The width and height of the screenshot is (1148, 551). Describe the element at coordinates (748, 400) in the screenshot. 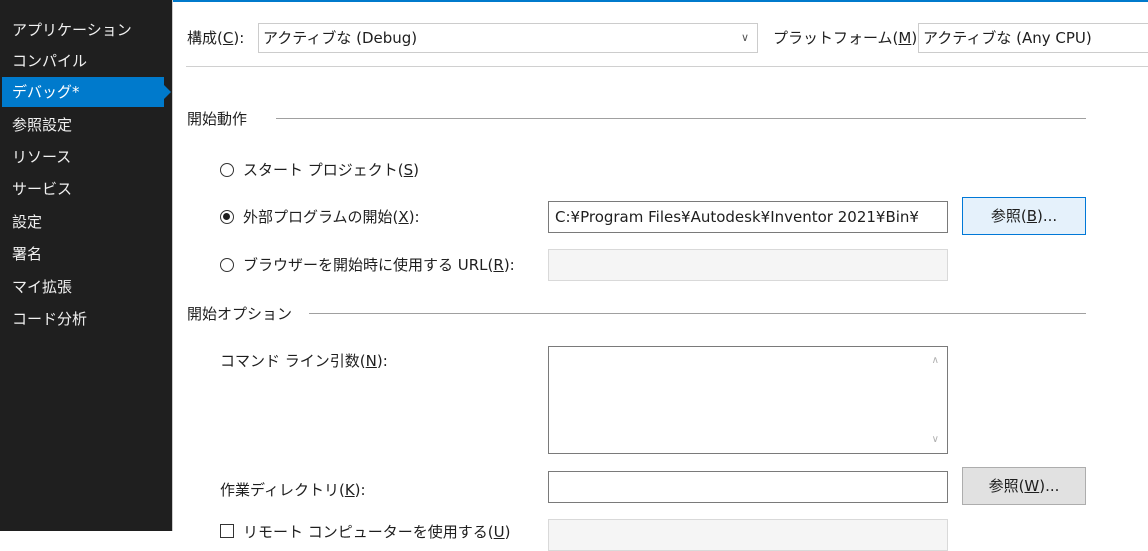

I see `command-line-textarea: ∧ ∨` at that location.